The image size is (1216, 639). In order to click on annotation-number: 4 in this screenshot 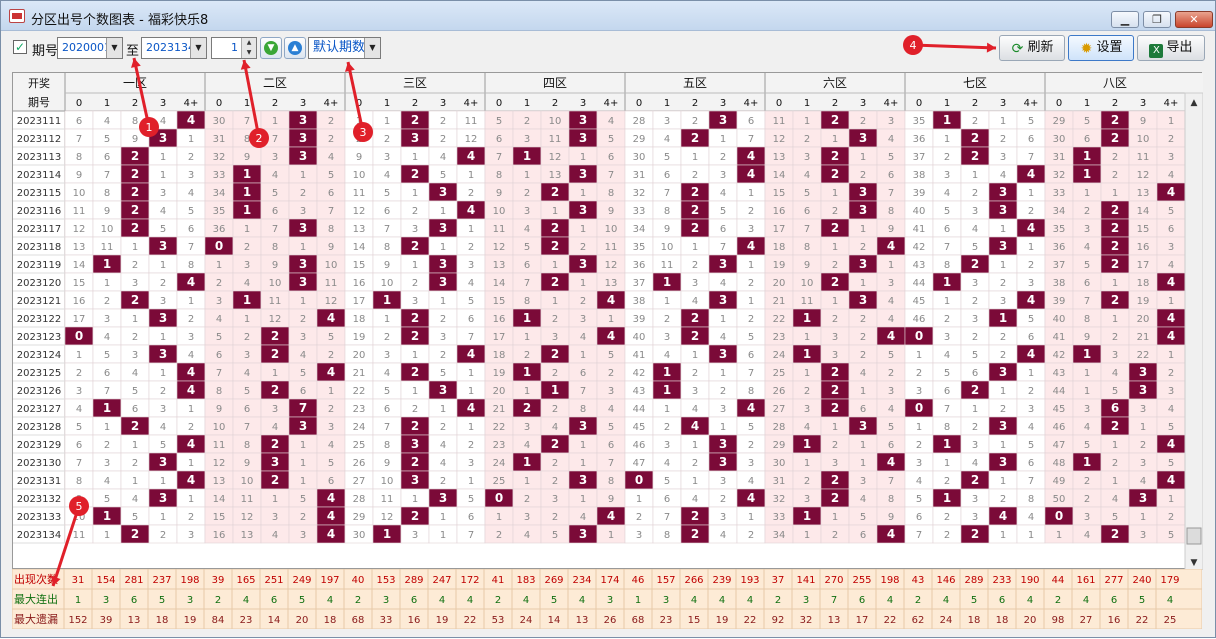, I will do `click(913, 45)`.